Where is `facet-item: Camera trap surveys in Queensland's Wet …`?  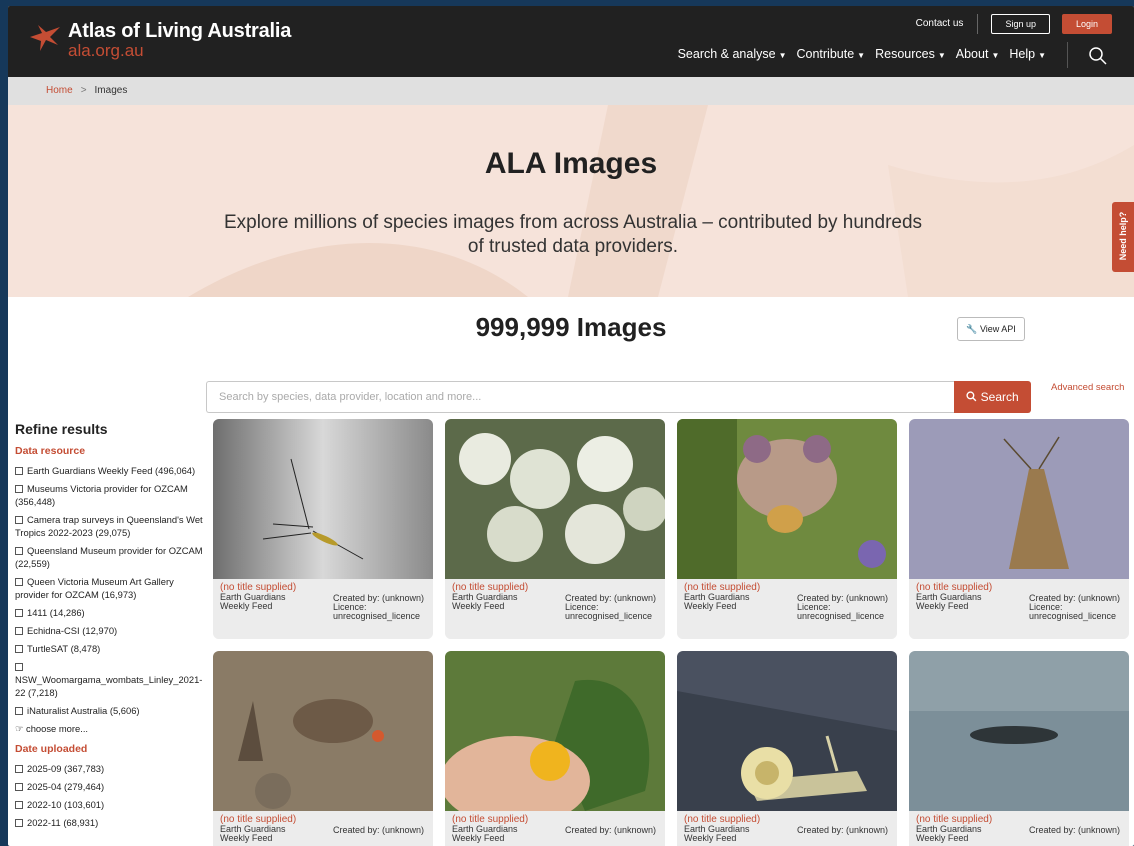
facet-item: Camera trap surveys in Queensland's Wet … is located at coordinates (110, 526).